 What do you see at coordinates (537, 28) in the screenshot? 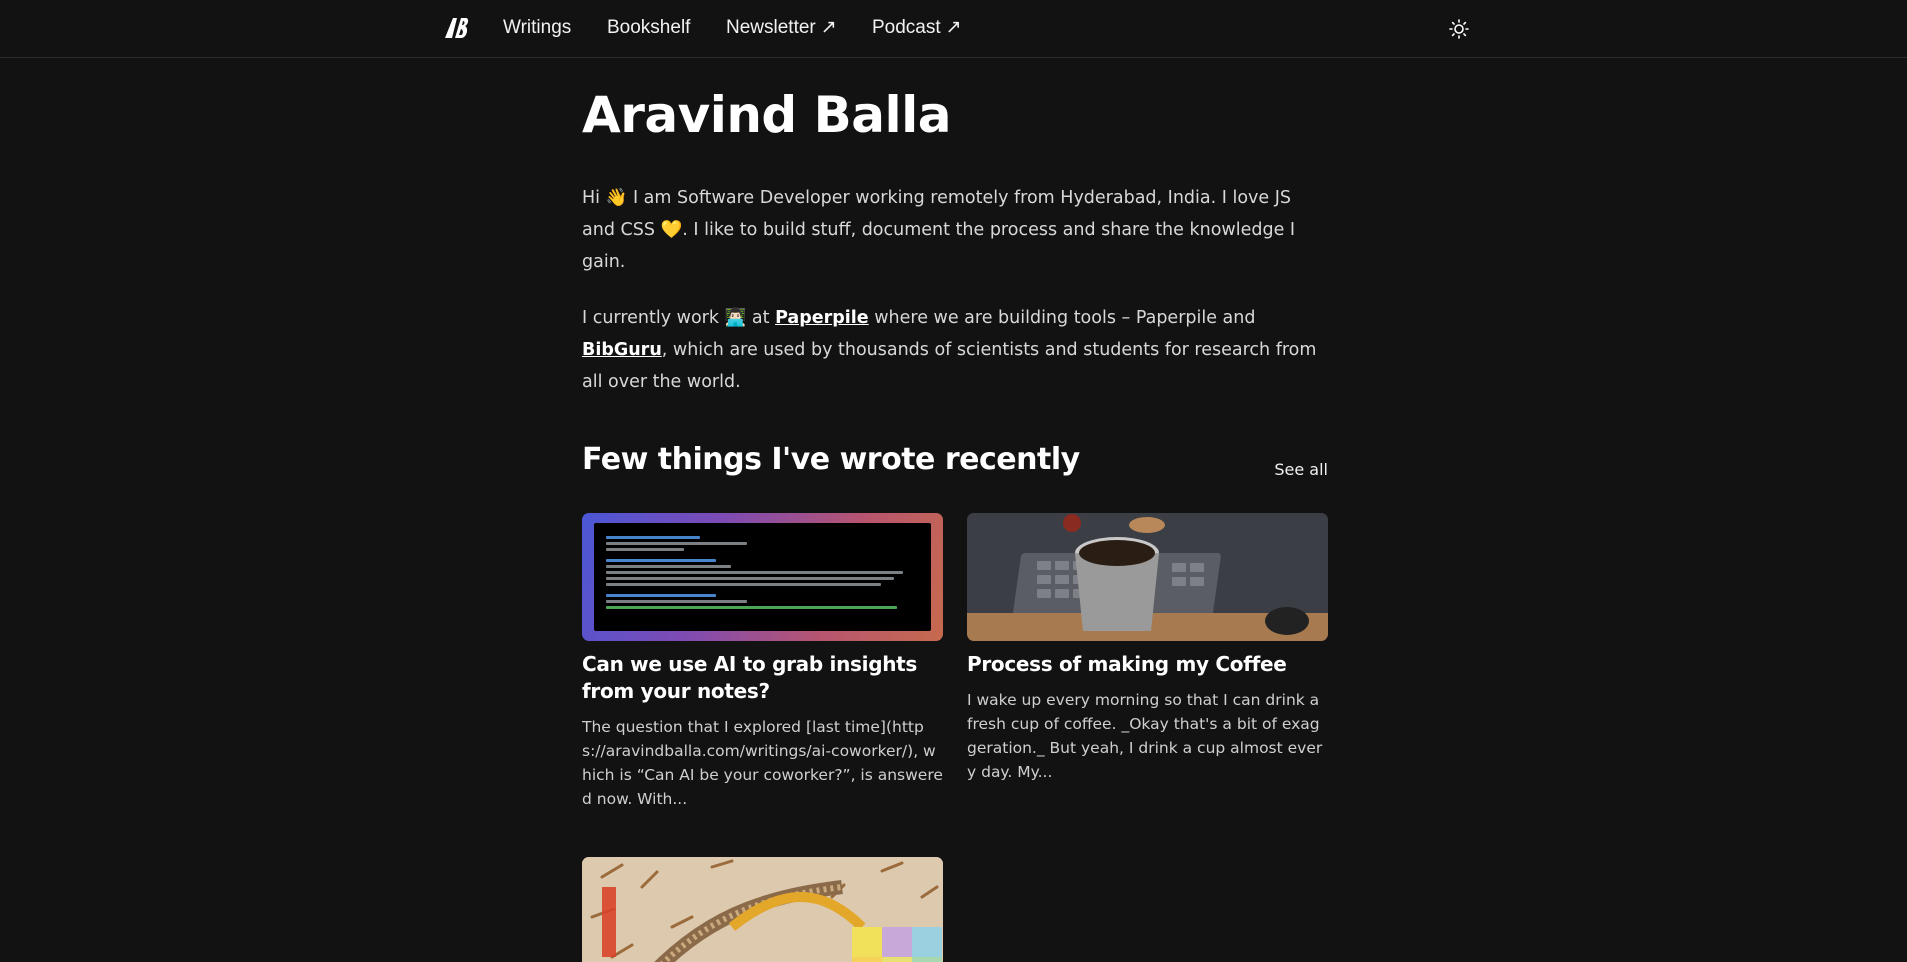
I see `nav-writings: Writings` at bounding box center [537, 28].